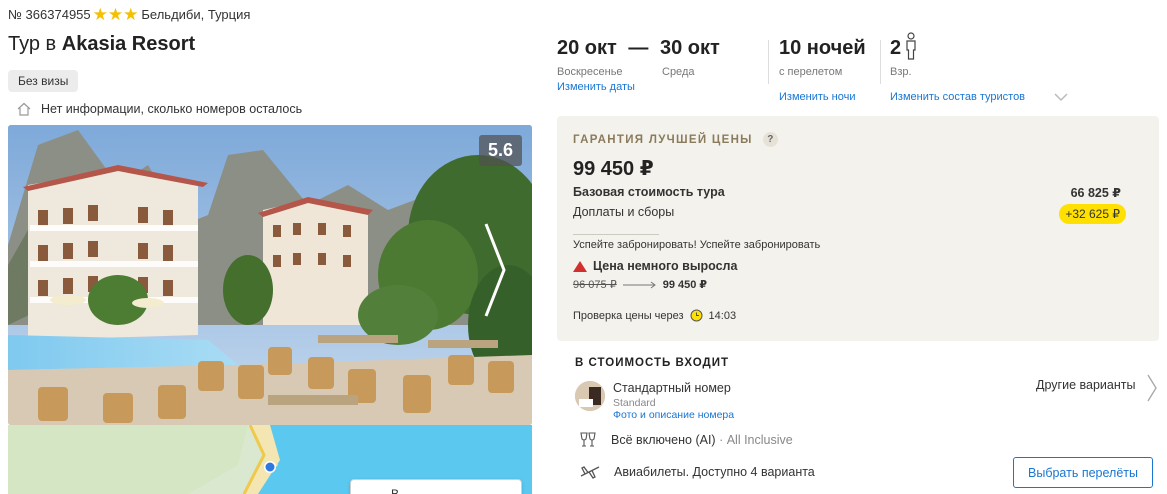 The width and height of the screenshot is (1167, 494). What do you see at coordinates (128, 44) in the screenshot?
I see `hotel-name: Akasia Resort` at bounding box center [128, 44].